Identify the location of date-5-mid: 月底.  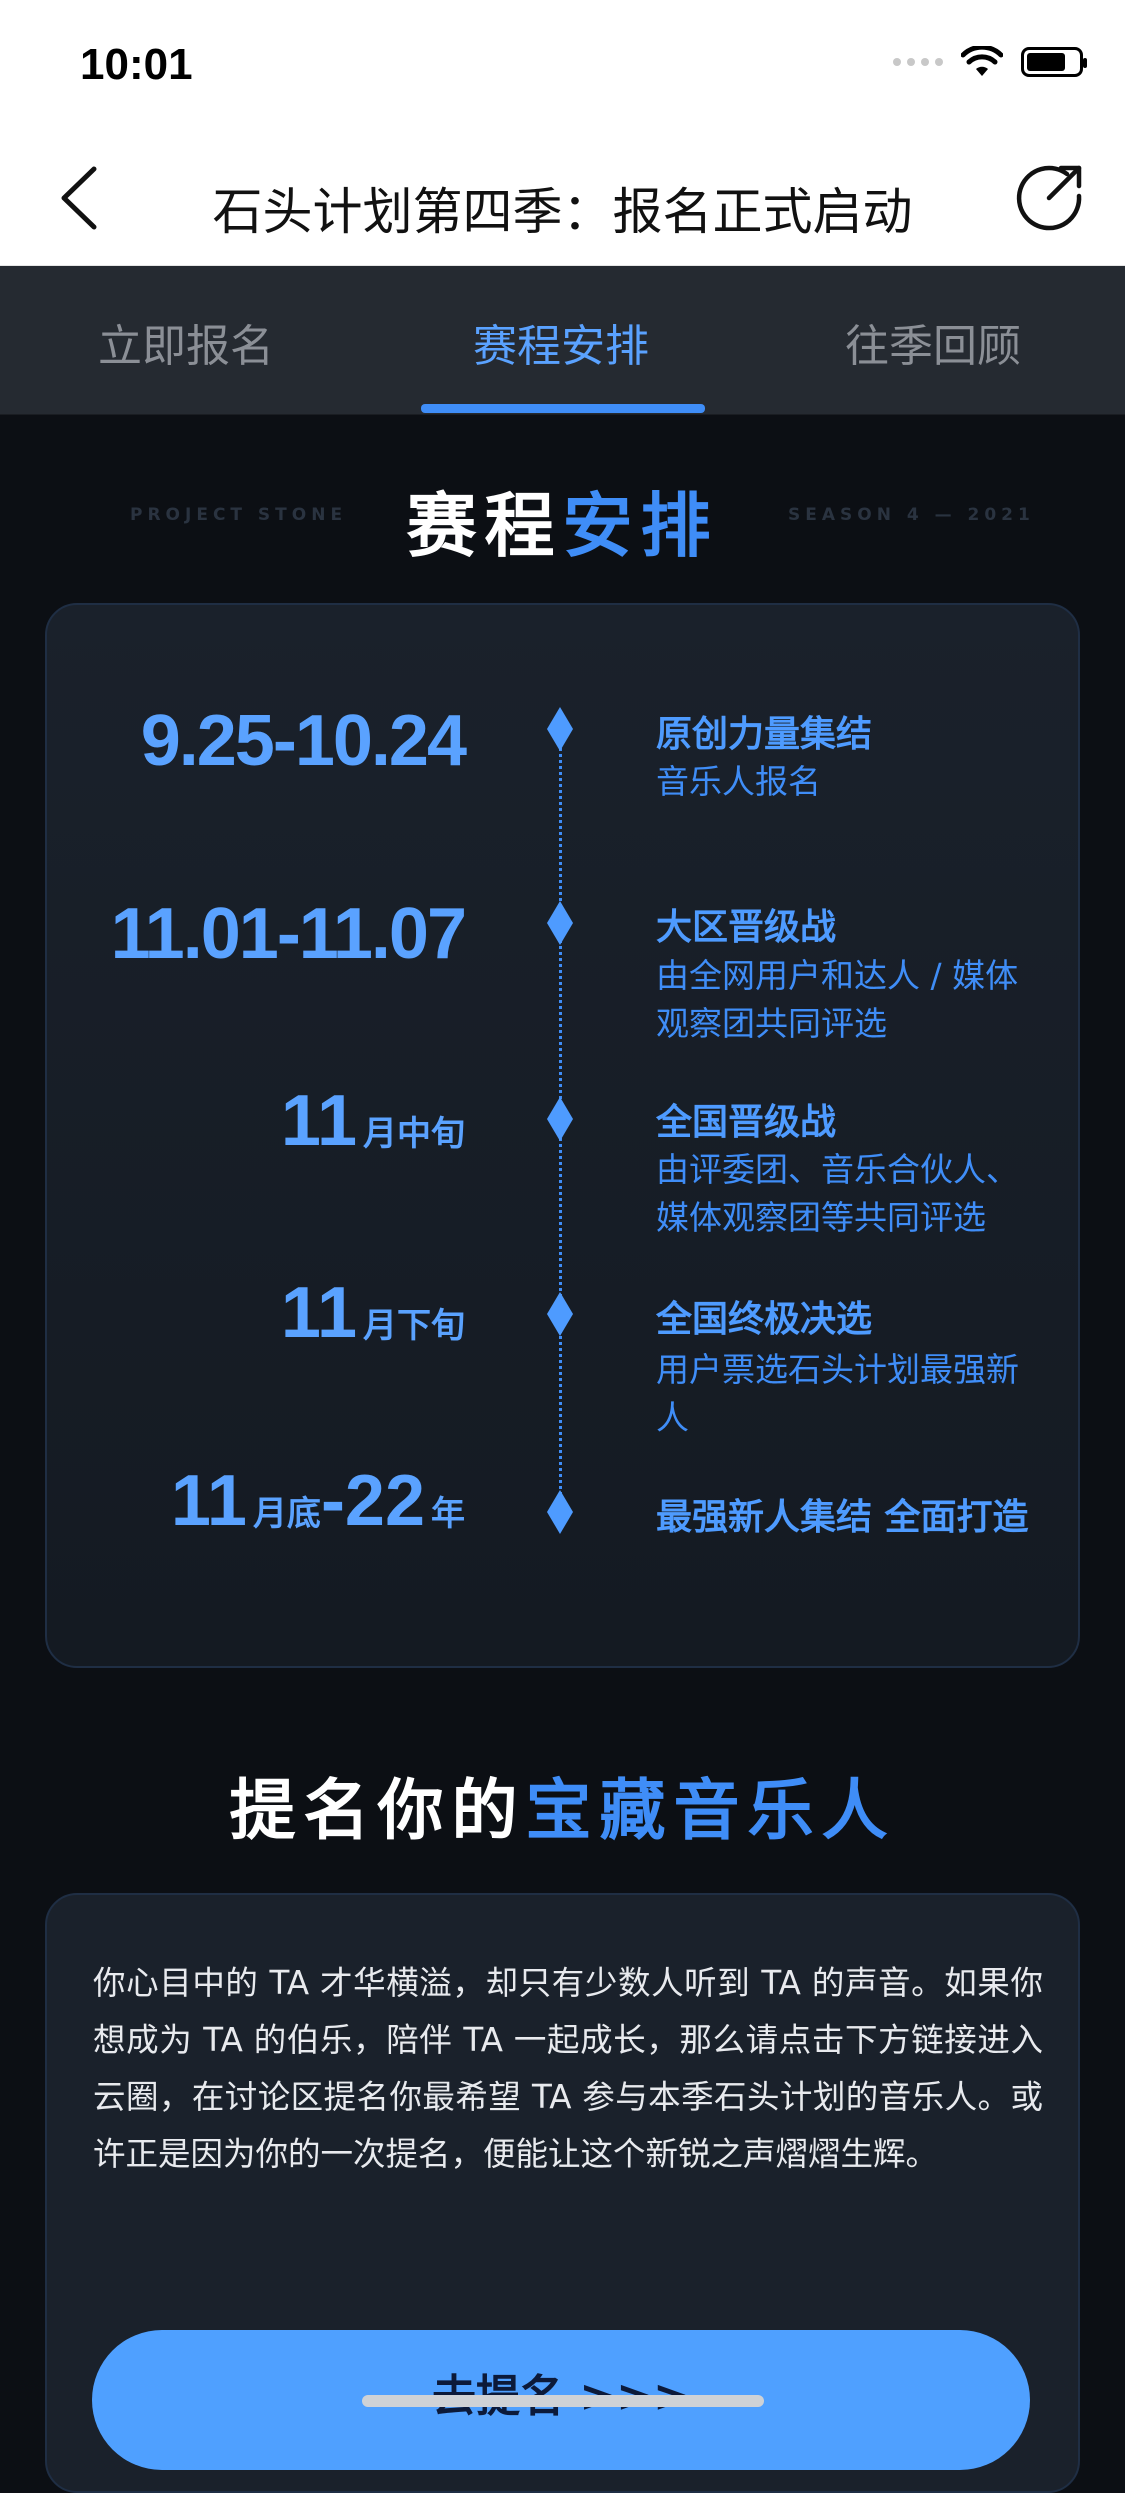
(286, 1514).